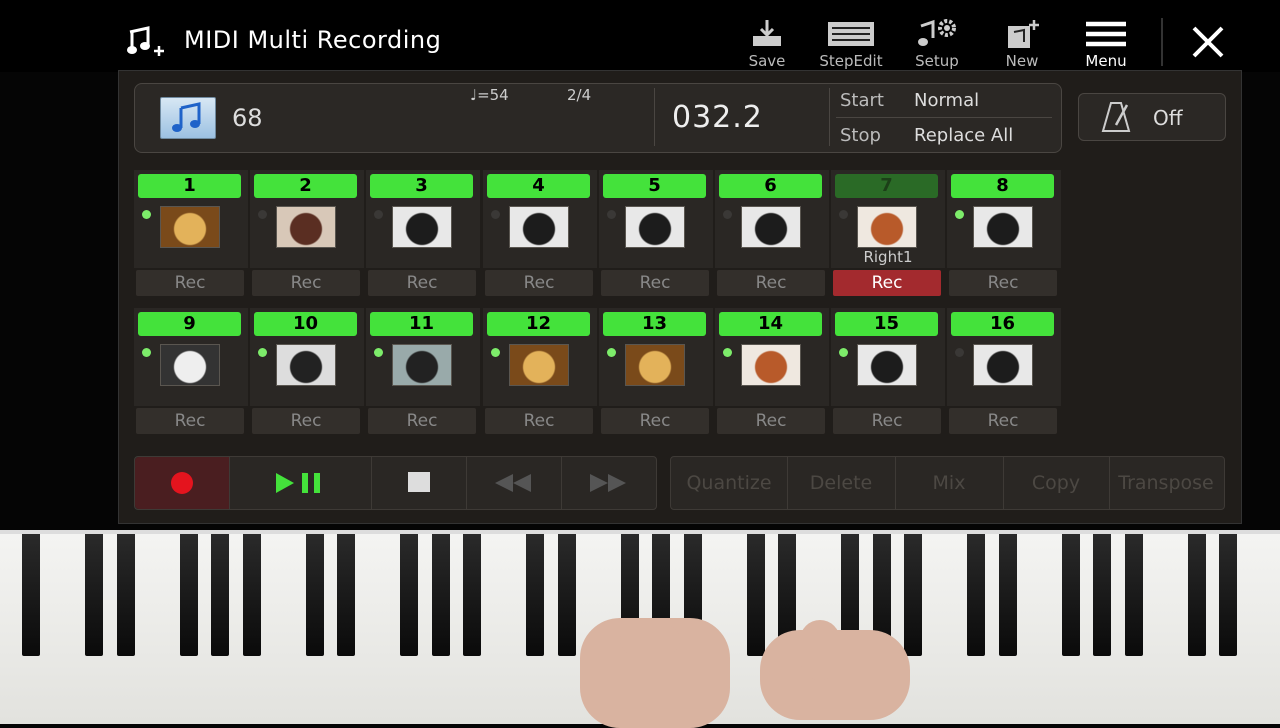 This screenshot has width=1280, height=728. I want to click on mix-button: Mix, so click(949, 483).